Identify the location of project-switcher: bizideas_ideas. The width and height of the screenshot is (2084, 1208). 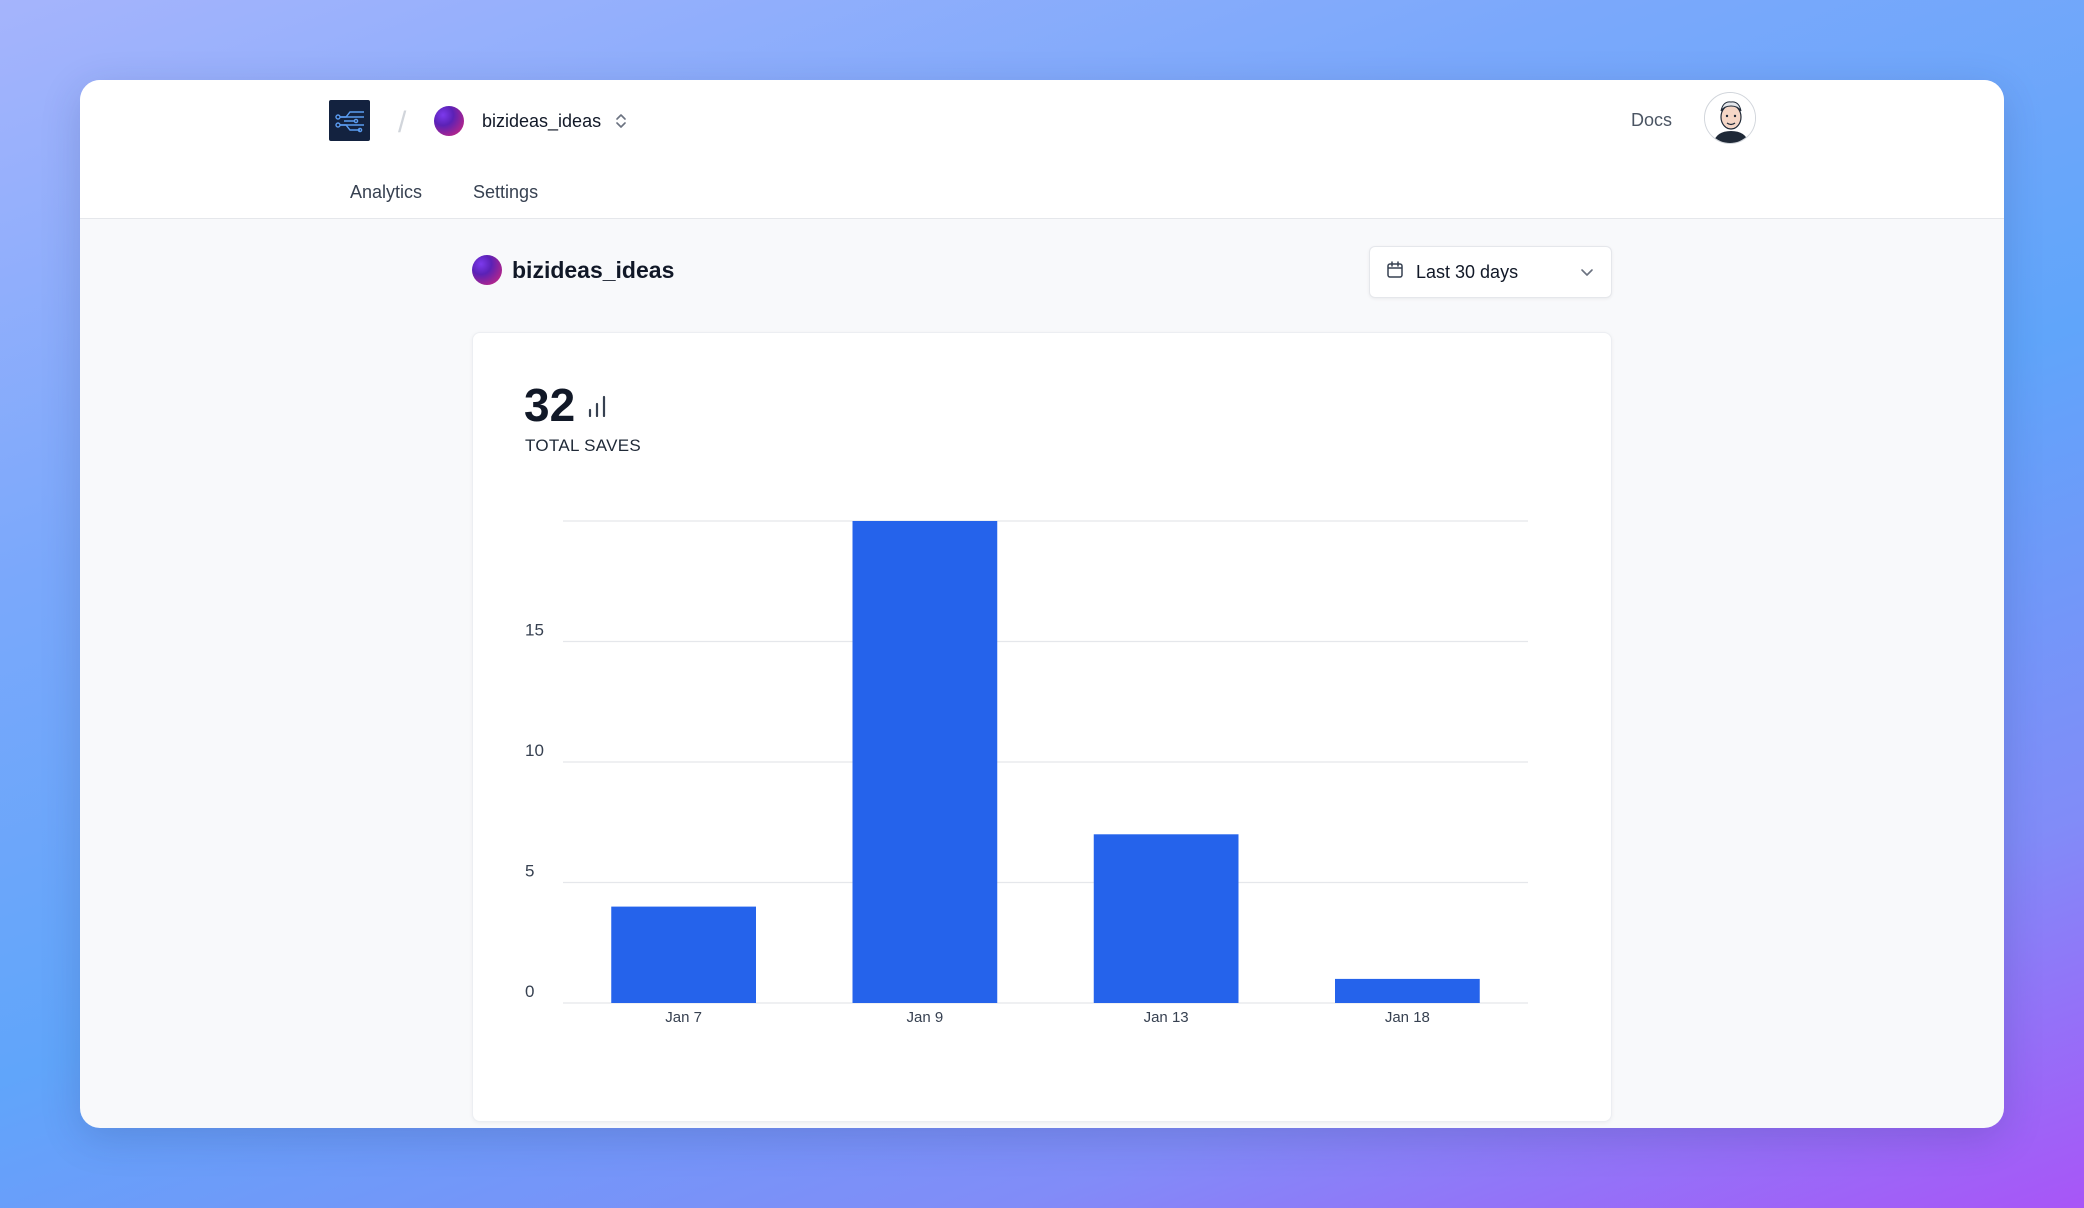
(530, 121).